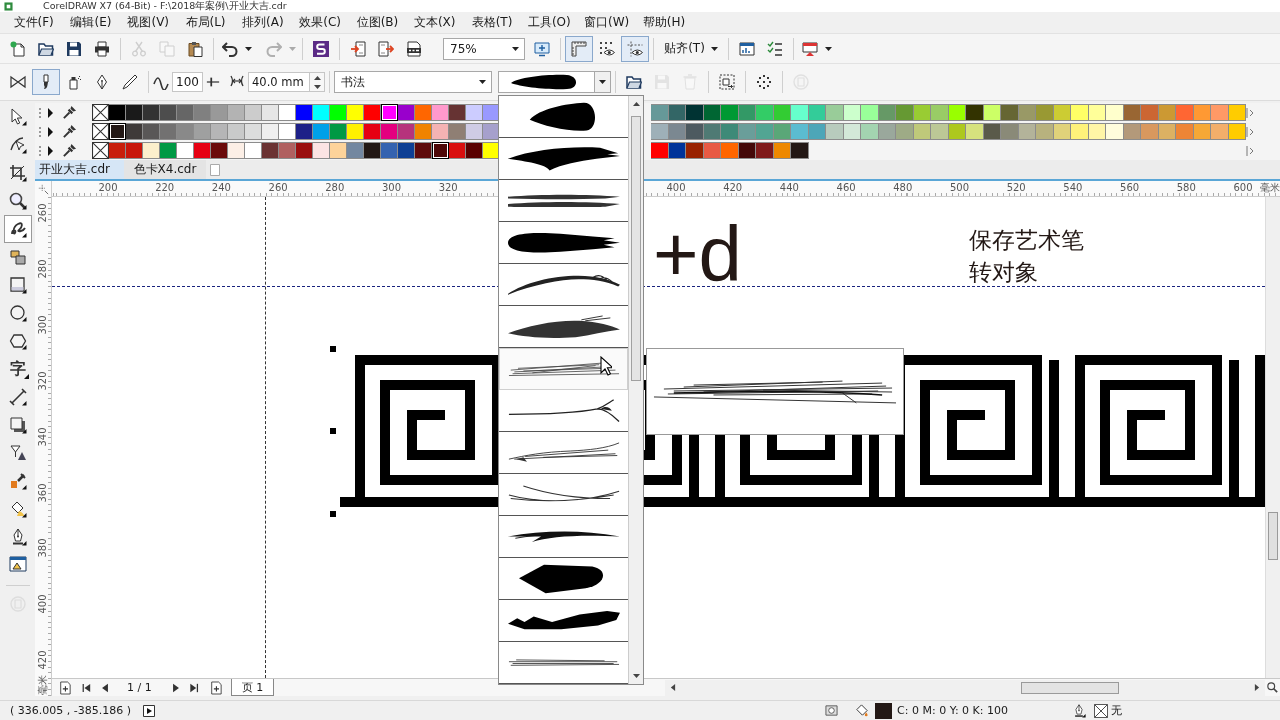 This screenshot has height=720, width=1280. What do you see at coordinates (46, 82) in the screenshot?
I see `brush-button` at bounding box center [46, 82].